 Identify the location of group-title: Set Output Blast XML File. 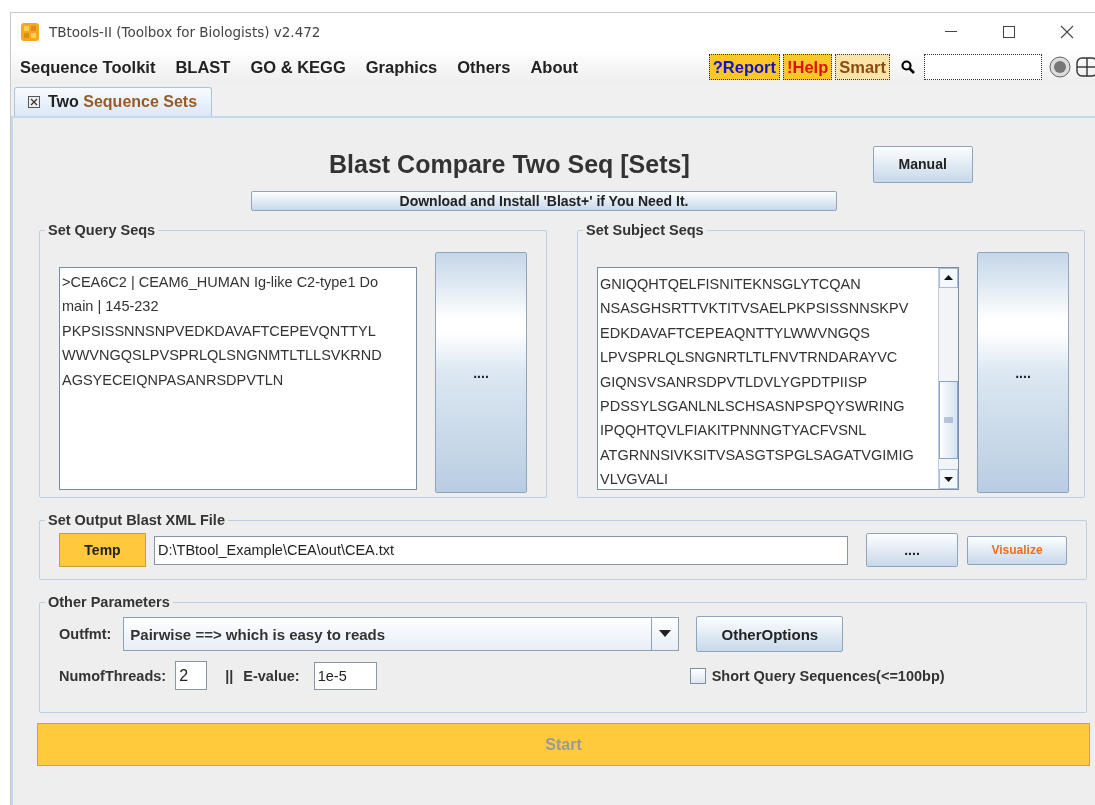
(136, 520).